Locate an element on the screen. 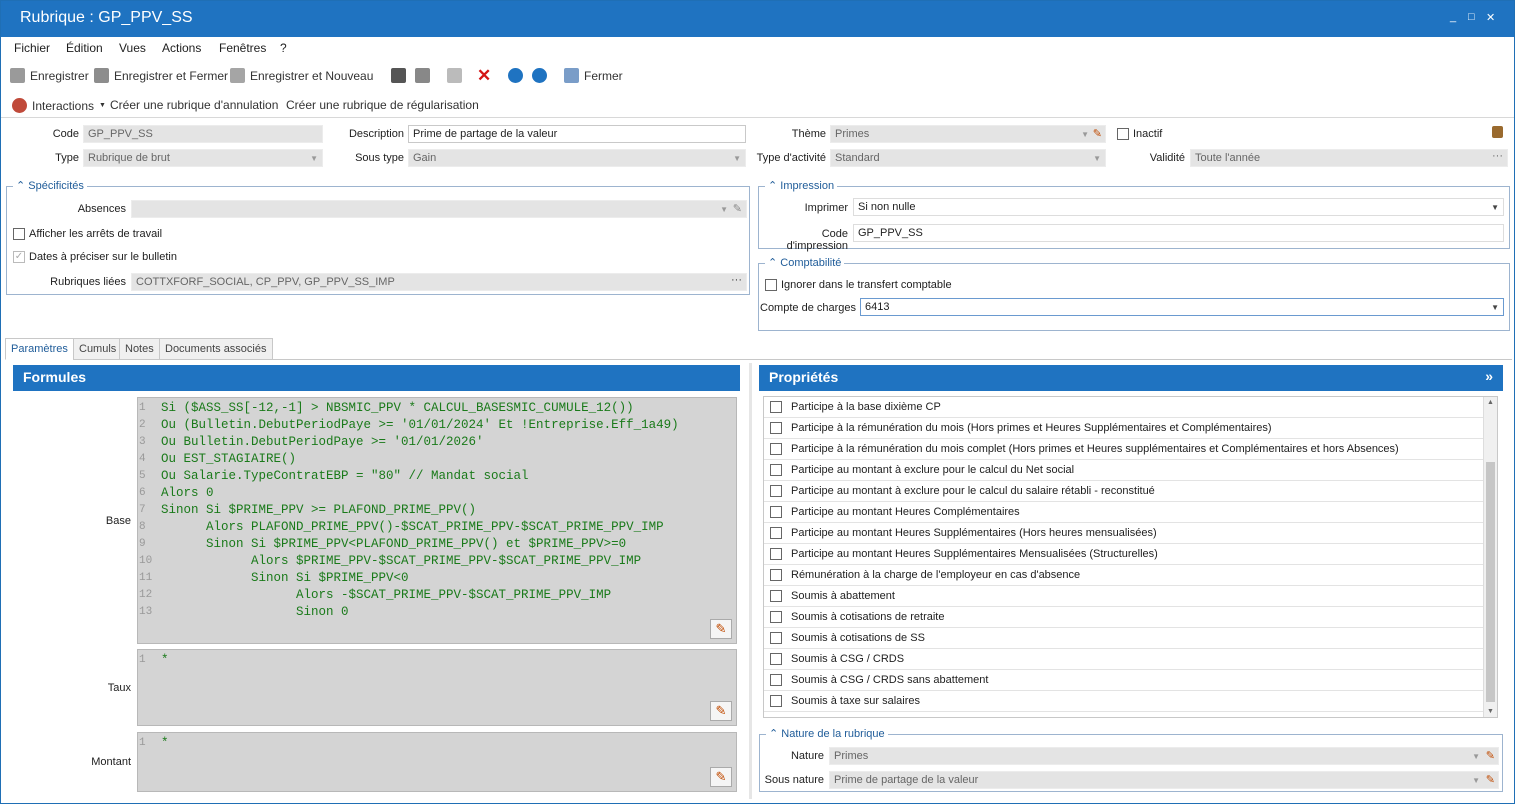 The height and width of the screenshot is (804, 1515). minimize-button: _ is located at coordinates (1453, 17).